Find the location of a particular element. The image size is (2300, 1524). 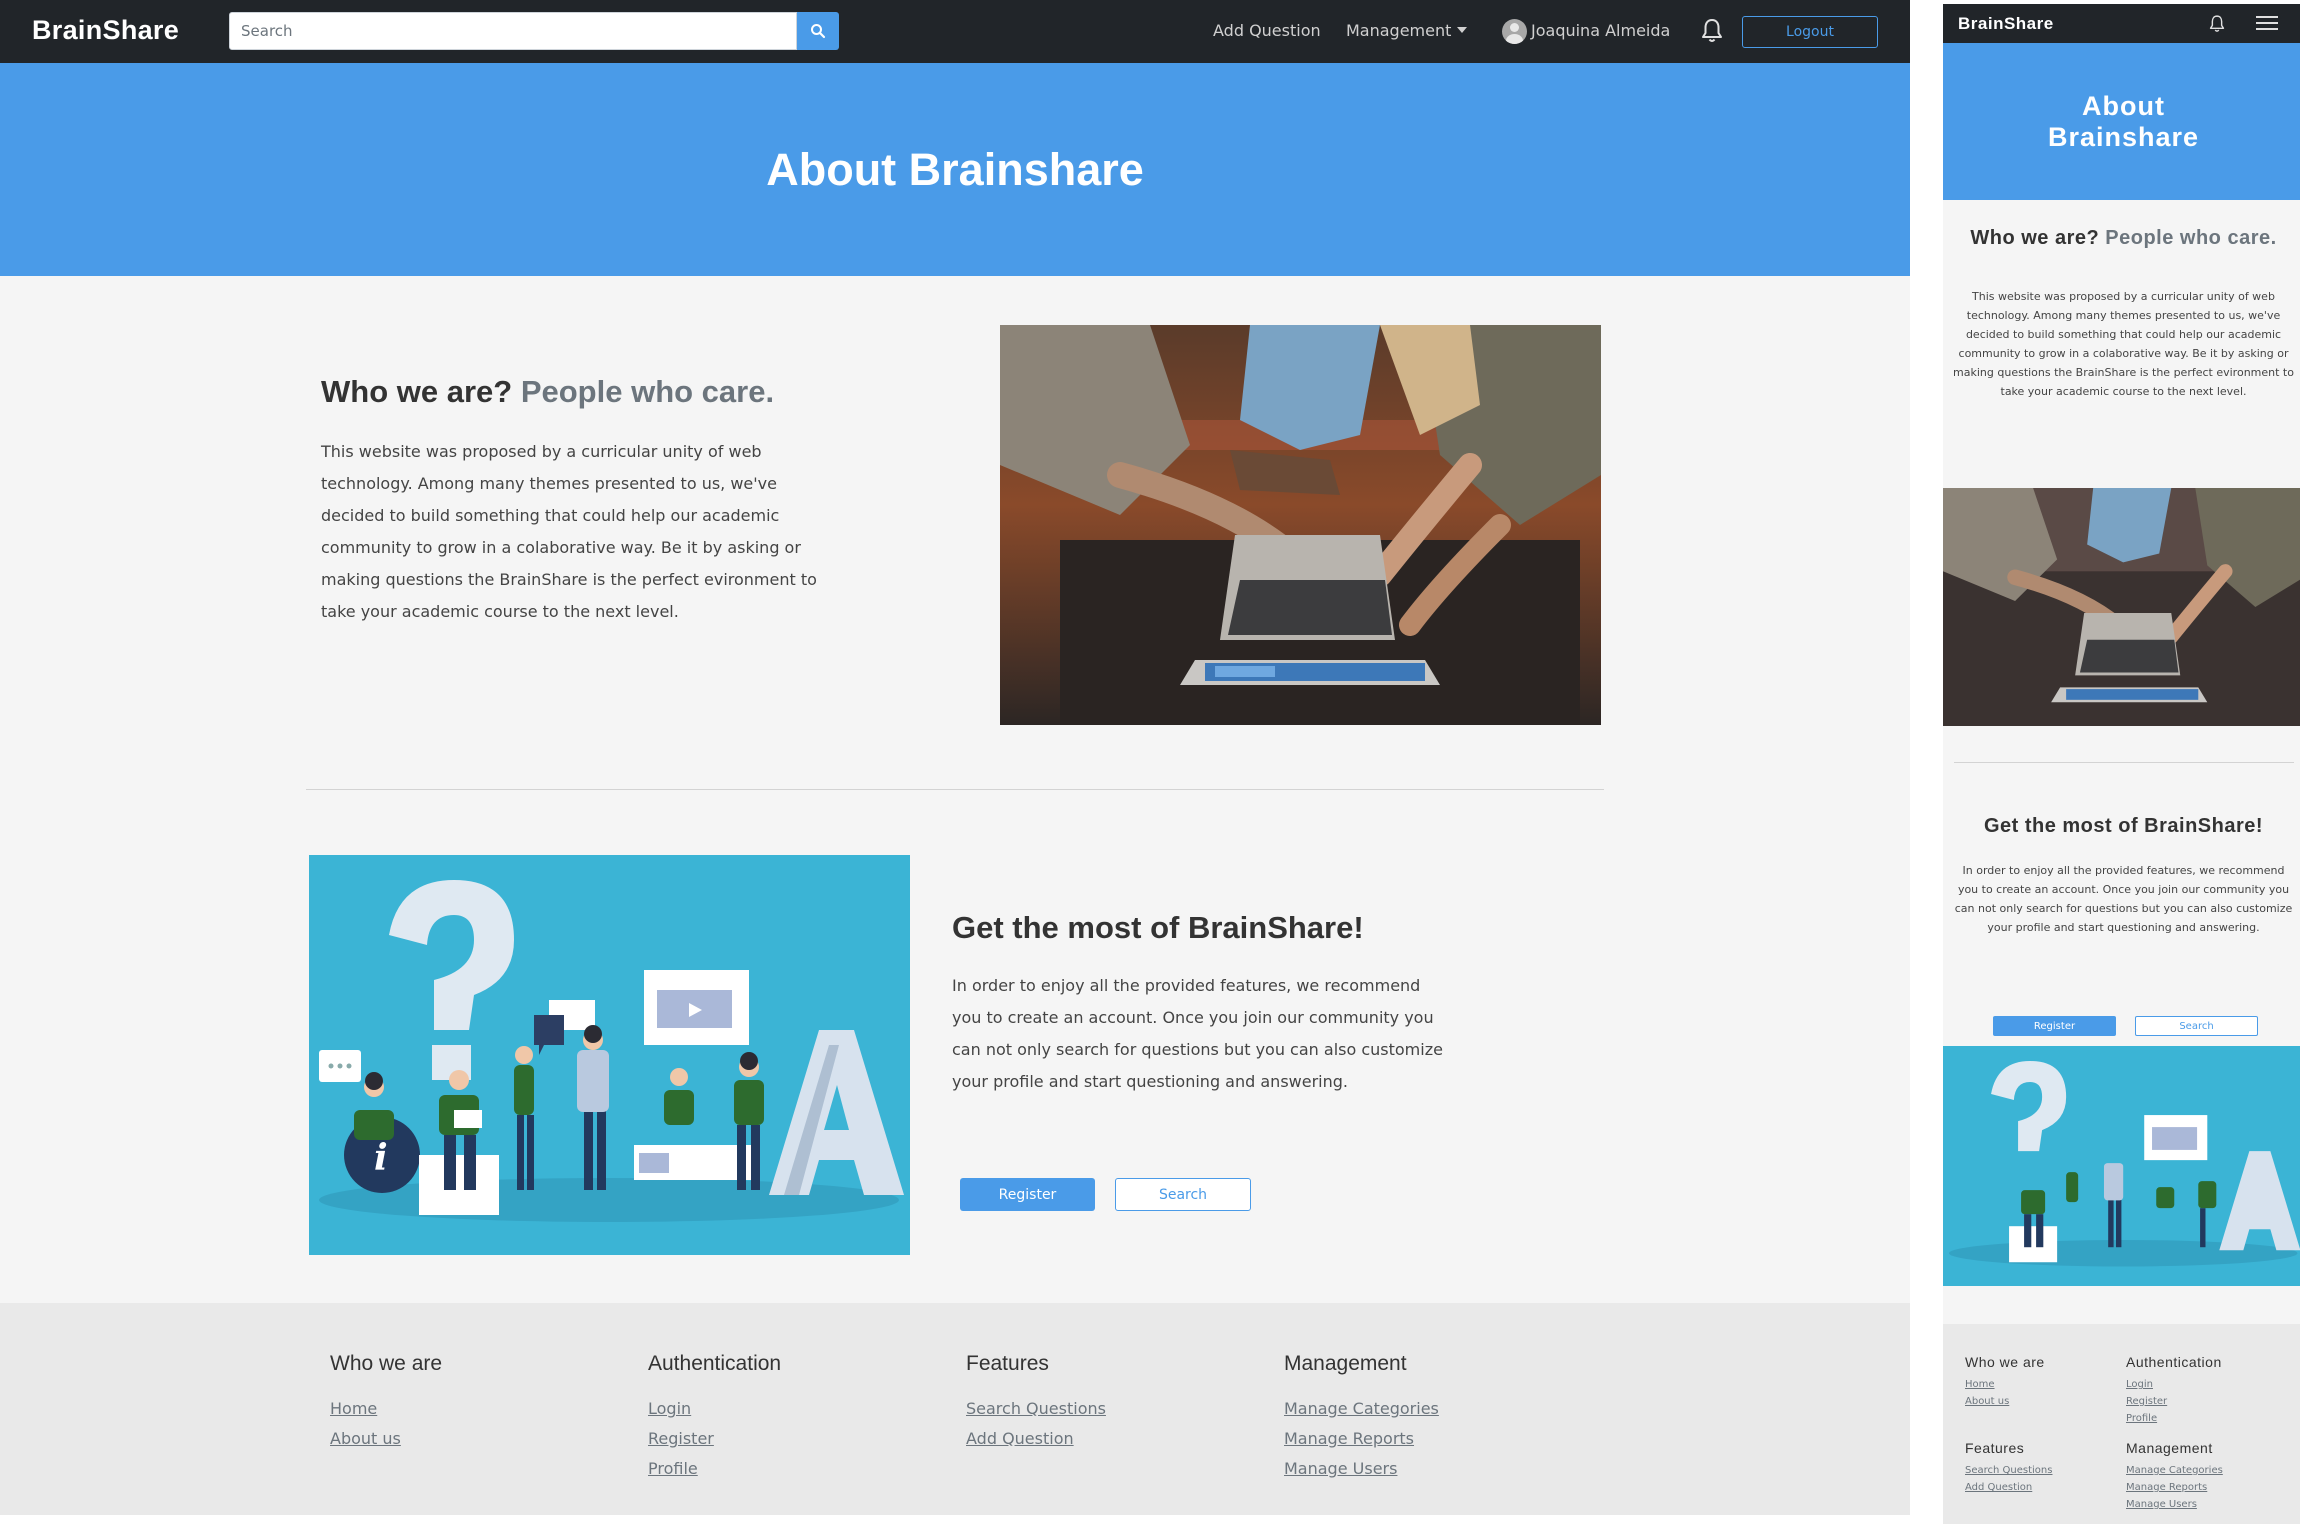

who-title-accent: People who care. is located at coordinates (647, 391).